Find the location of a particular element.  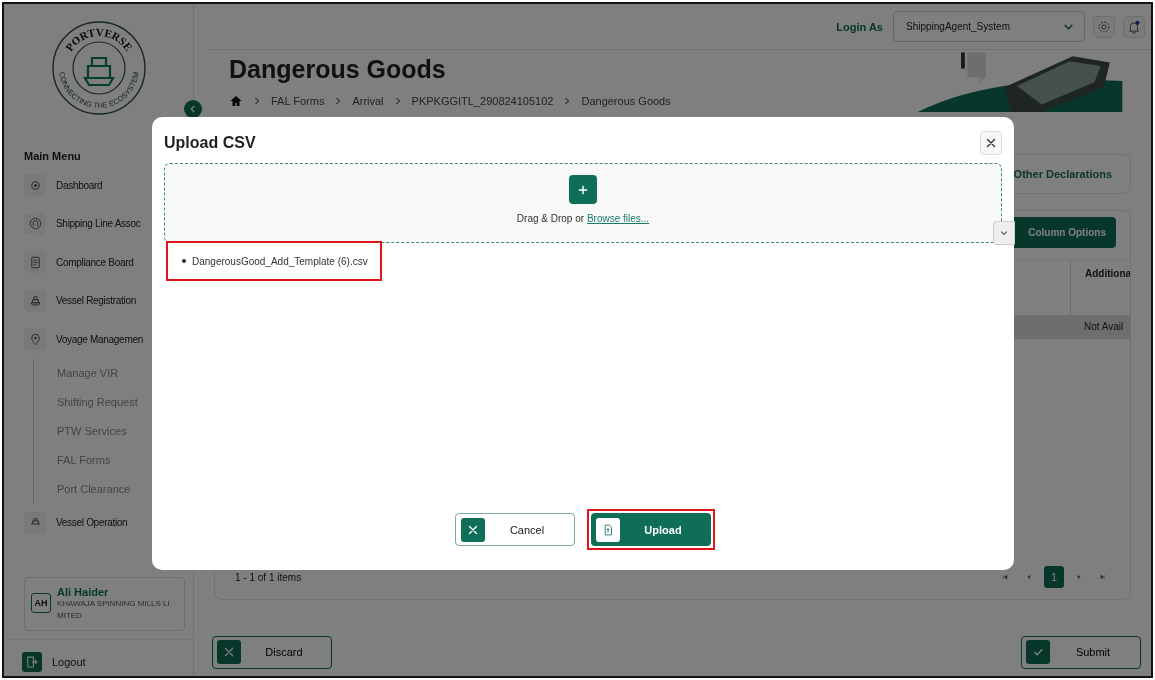

cancel-button: Cancel is located at coordinates (515, 529).